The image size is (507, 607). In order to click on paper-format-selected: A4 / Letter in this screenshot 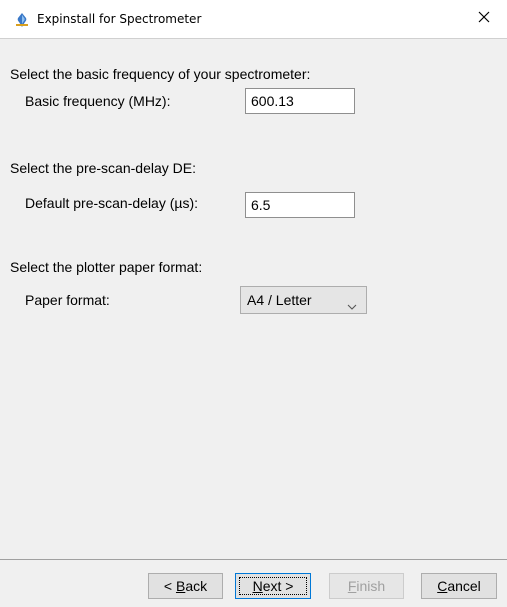, I will do `click(279, 300)`.